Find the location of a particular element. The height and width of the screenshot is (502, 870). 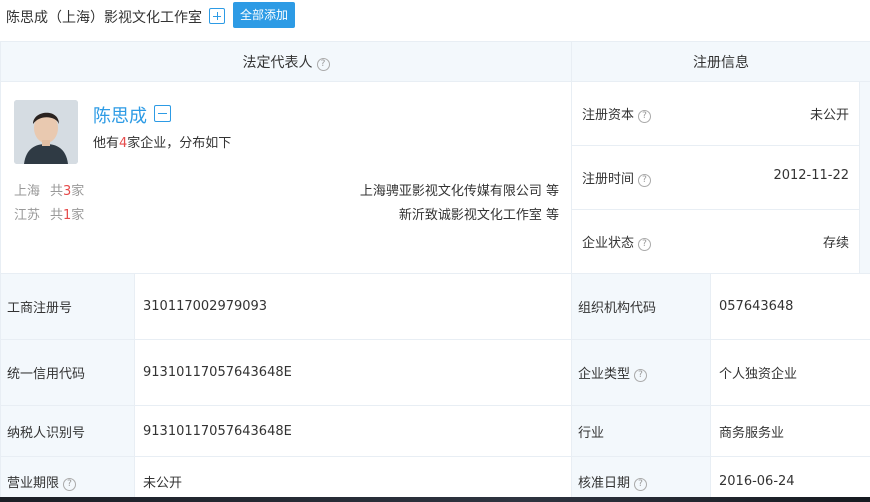

distribution-summary: 他有4家企业，分布如下 is located at coordinates (162, 141).